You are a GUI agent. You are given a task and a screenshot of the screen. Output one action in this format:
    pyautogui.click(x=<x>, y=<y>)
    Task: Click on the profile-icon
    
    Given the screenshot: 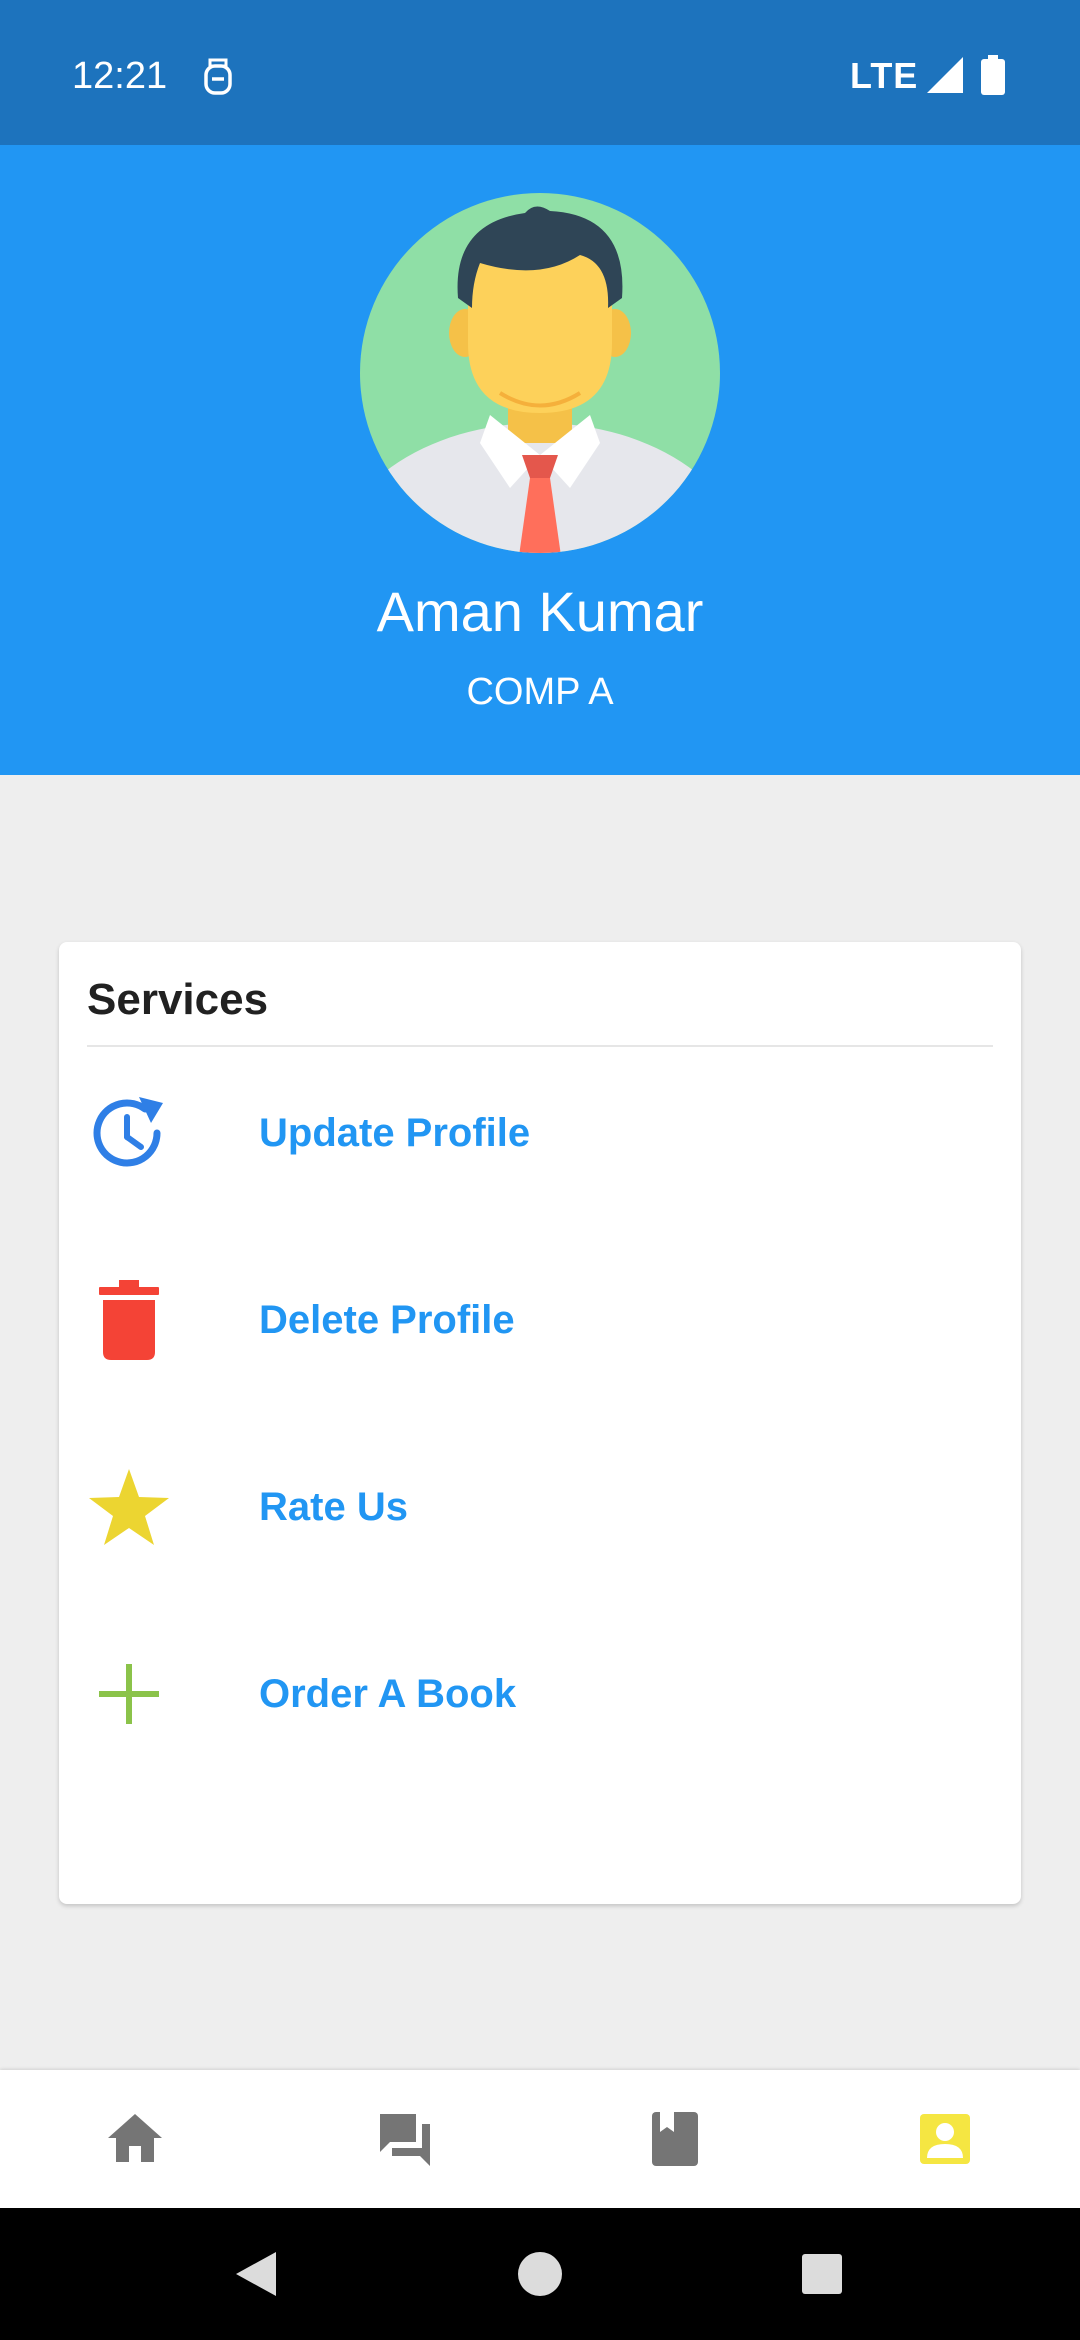 What is the action you would take?
    pyautogui.click(x=945, y=2139)
    